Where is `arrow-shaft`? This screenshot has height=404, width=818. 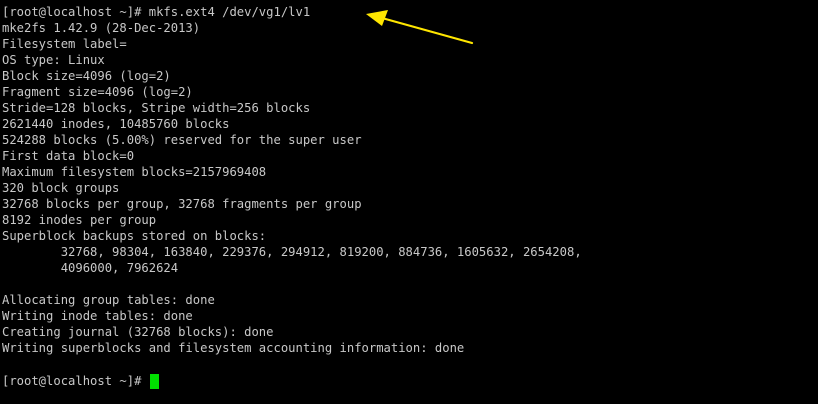 arrow-shaft is located at coordinates (427, 30).